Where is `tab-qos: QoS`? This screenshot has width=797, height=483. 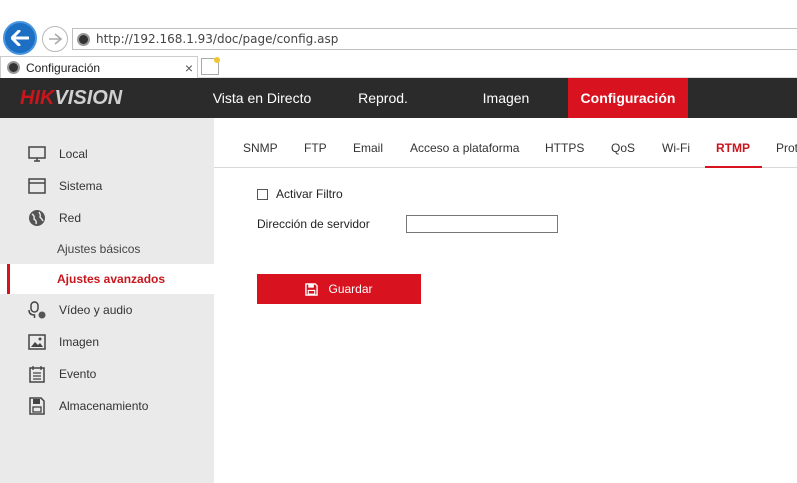 tab-qos: QoS is located at coordinates (623, 148).